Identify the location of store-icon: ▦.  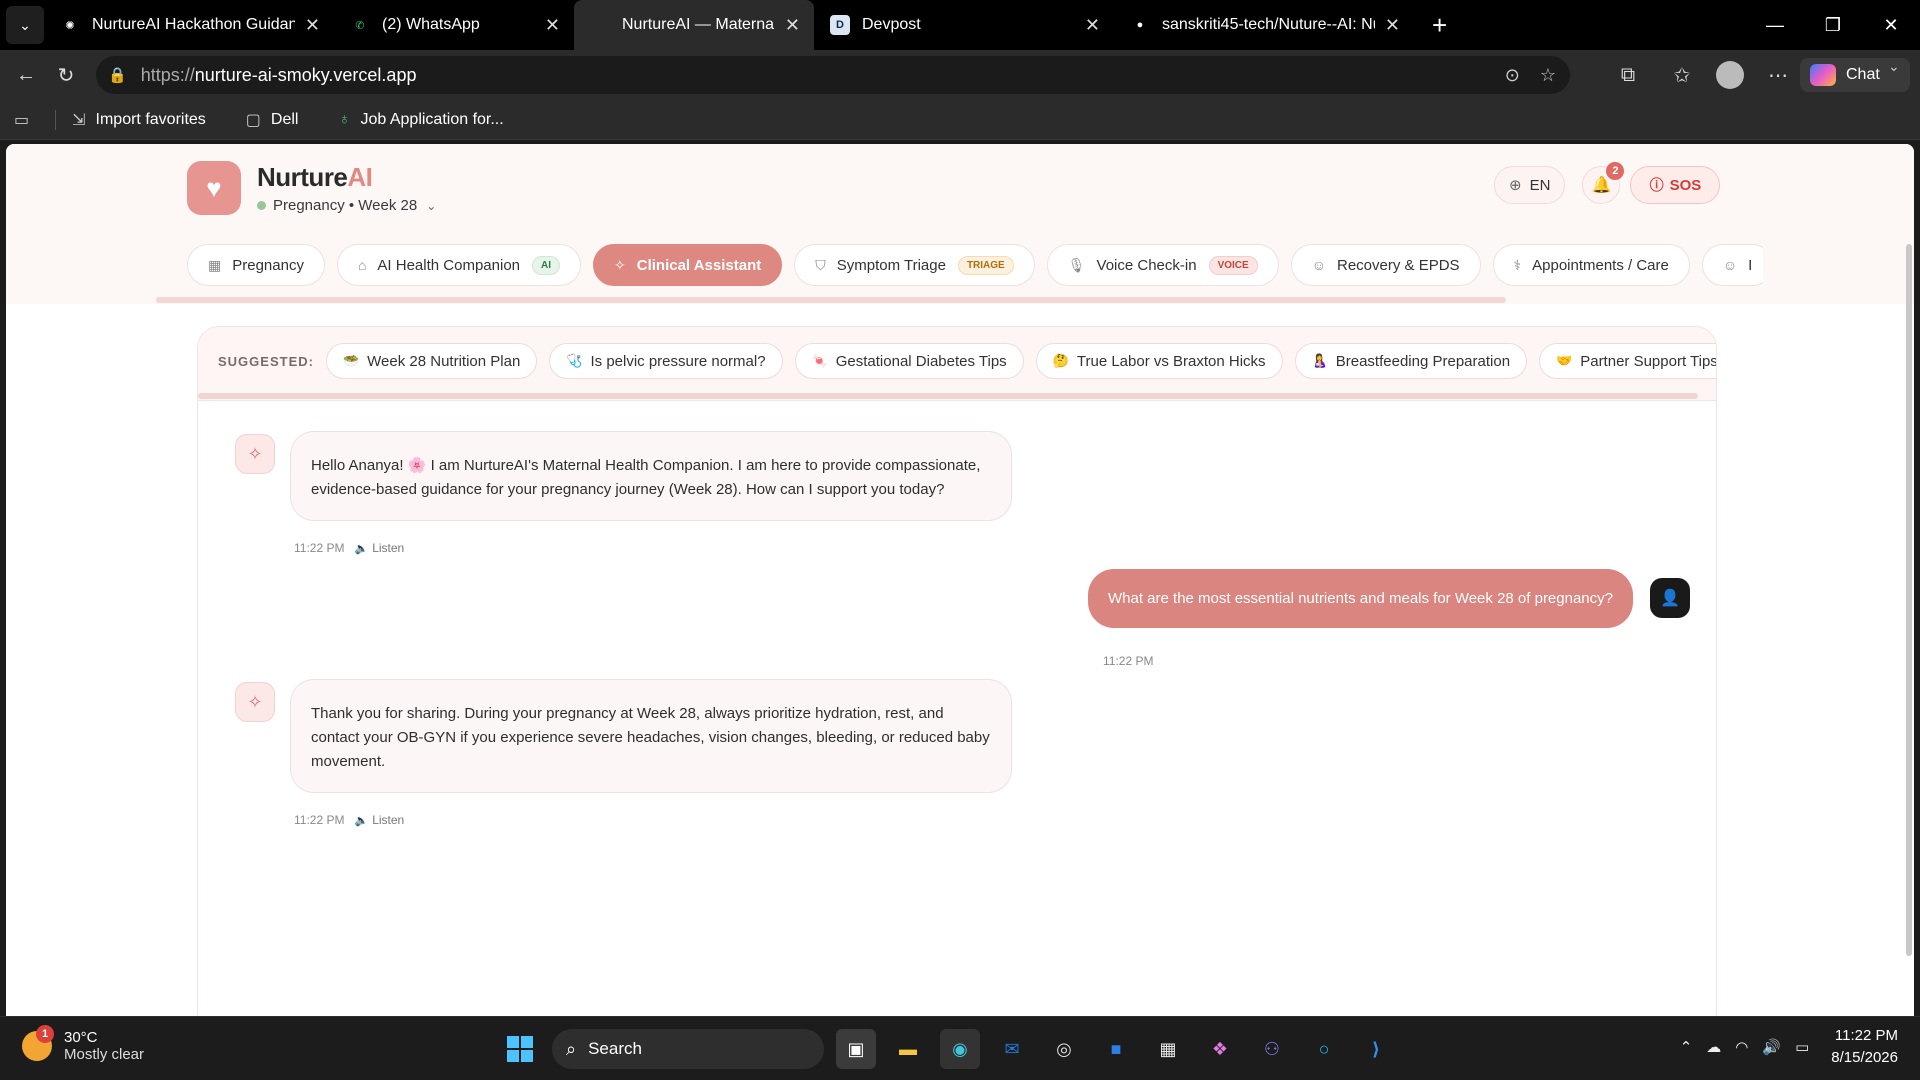
(1168, 1049).